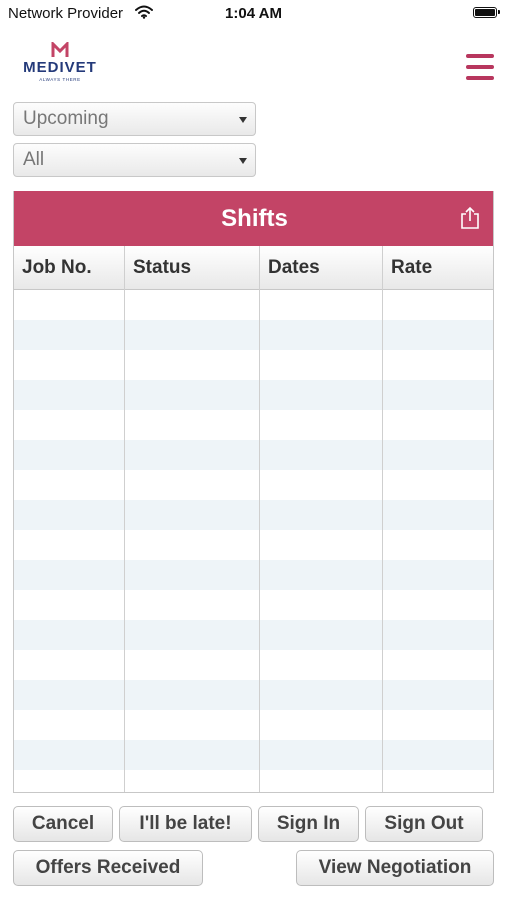 The height and width of the screenshot is (900, 507). Describe the element at coordinates (69, 268) in the screenshot. I see `column-header-job-no: Job No.` at that location.